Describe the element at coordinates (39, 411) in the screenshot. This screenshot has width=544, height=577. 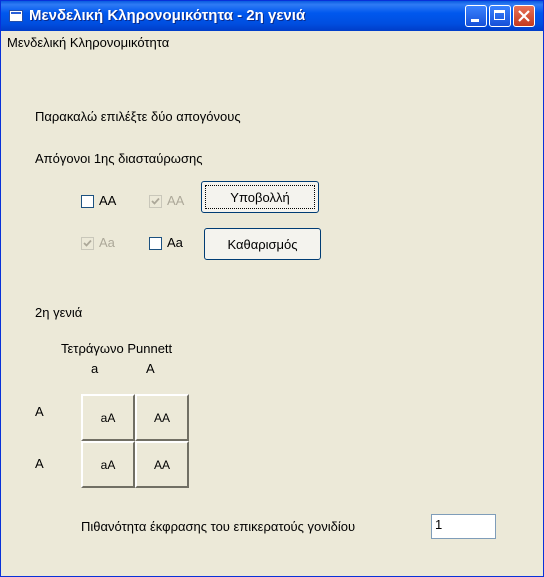
I see `punnett-row-header-1: A` at that location.